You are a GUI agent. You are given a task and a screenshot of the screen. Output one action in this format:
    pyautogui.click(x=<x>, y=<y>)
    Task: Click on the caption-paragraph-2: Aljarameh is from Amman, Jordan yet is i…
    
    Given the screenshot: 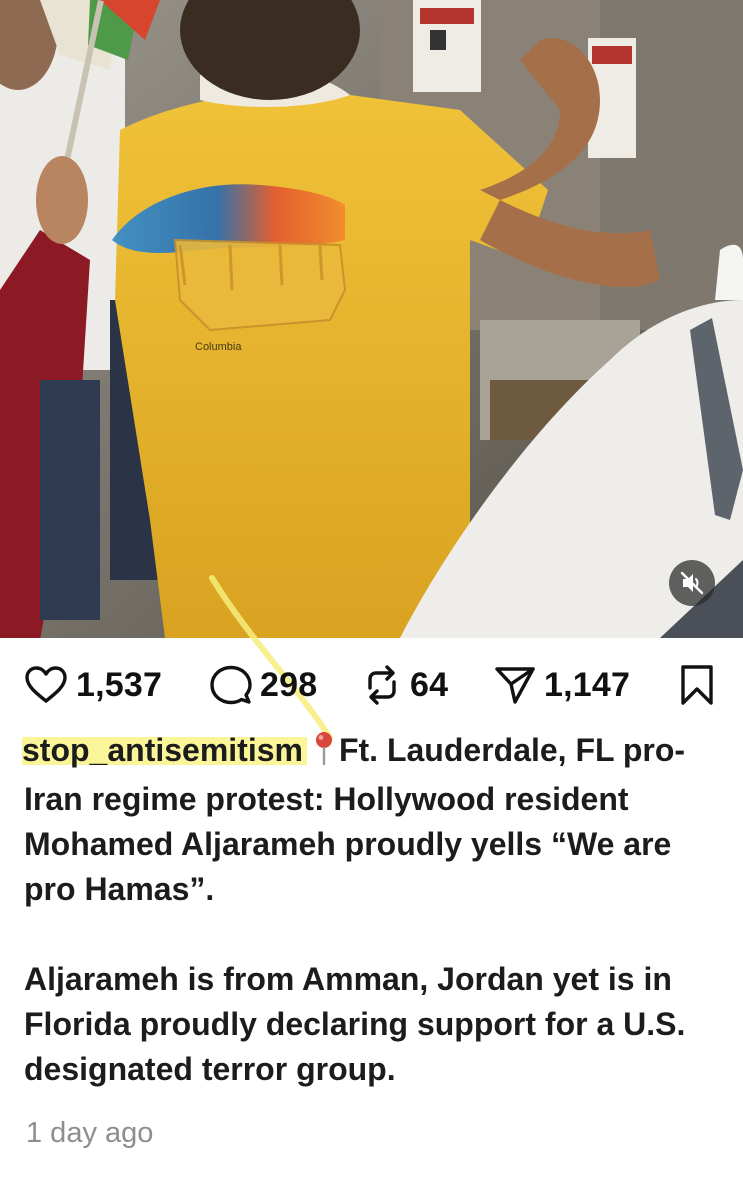 What is the action you would take?
    pyautogui.click(x=355, y=1024)
    